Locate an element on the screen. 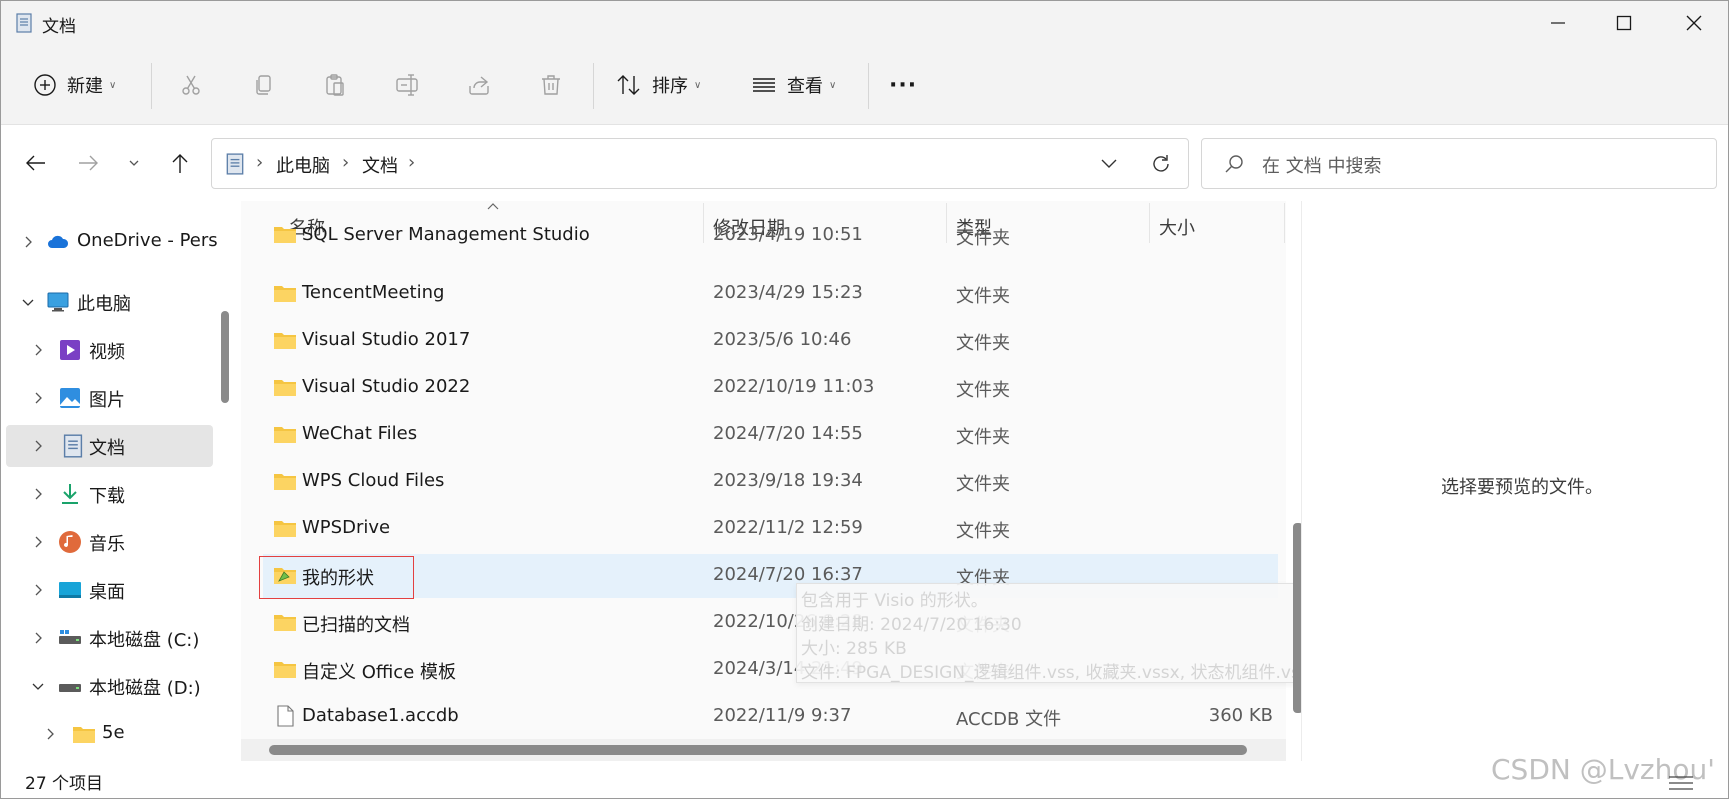 This screenshot has width=1729, height=799. nav-item-downloads: 下载 is located at coordinates (109, 494).